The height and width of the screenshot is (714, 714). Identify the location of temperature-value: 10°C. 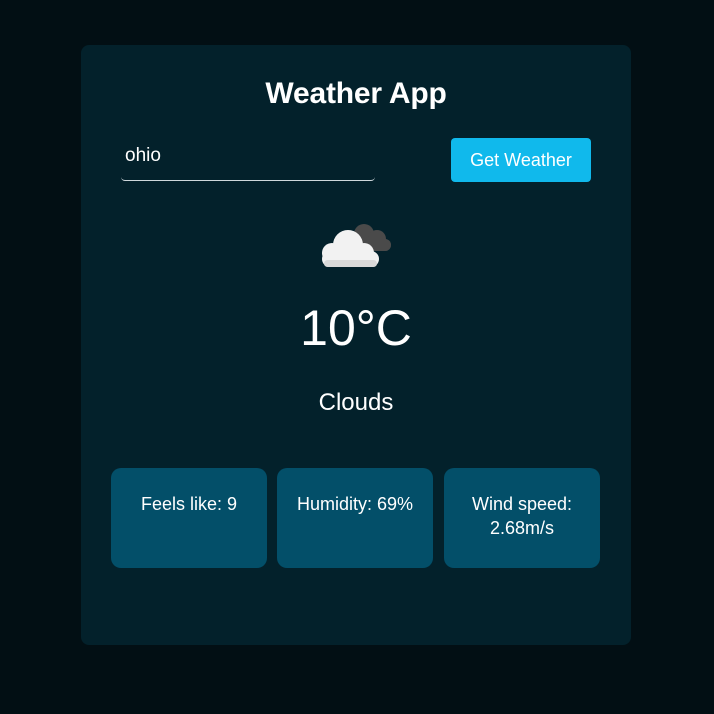
(356, 328).